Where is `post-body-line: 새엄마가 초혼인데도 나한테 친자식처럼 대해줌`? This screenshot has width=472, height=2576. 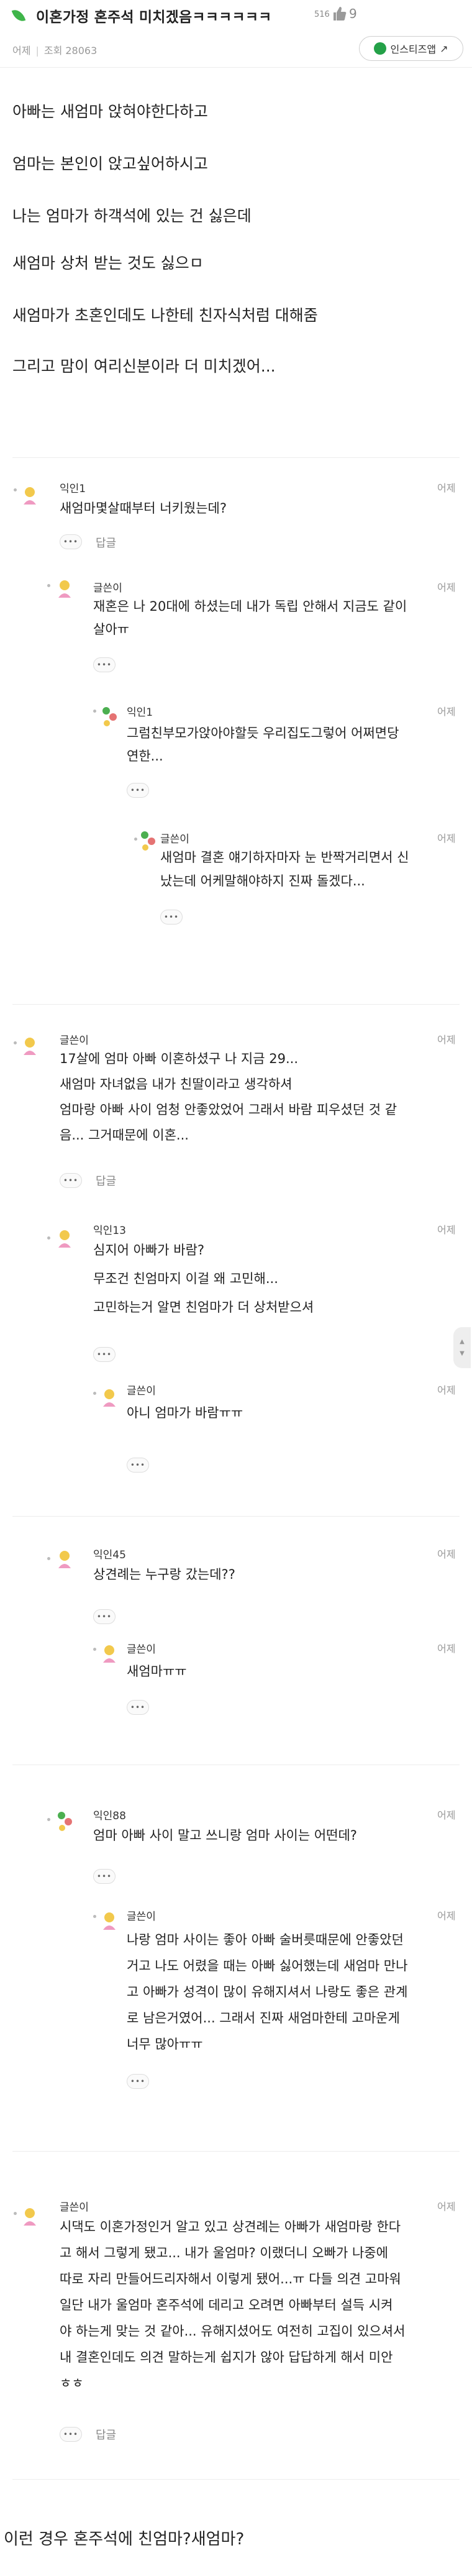
post-body-line: 새엄마가 초혼인데도 나한테 친자식처럼 대해줌 is located at coordinates (165, 315).